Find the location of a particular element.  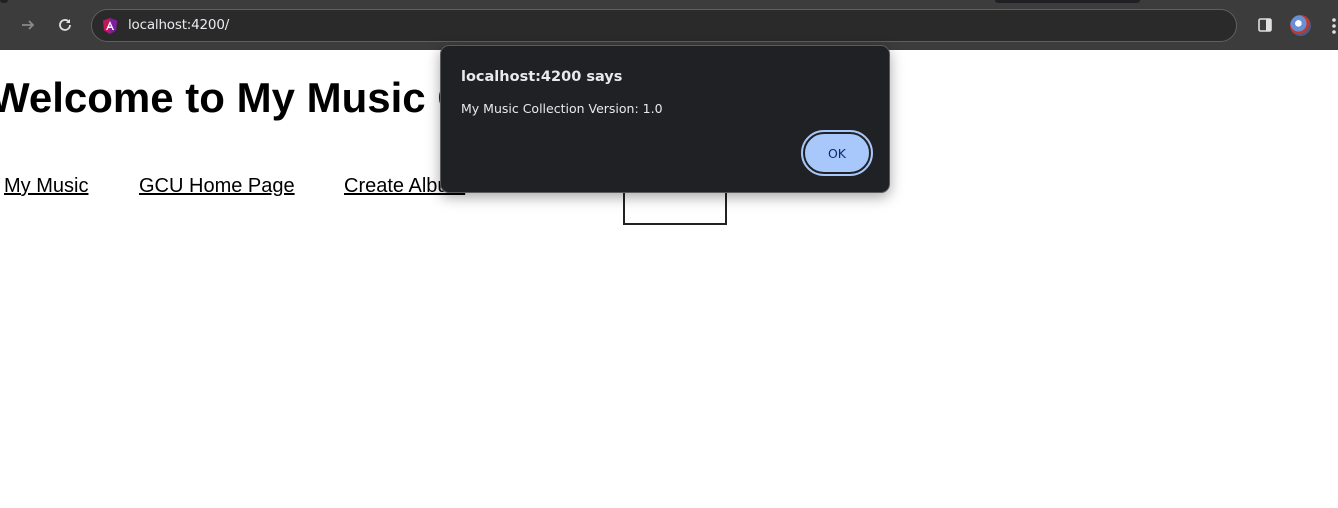

profile-avatar is located at coordinates (1300, 25).